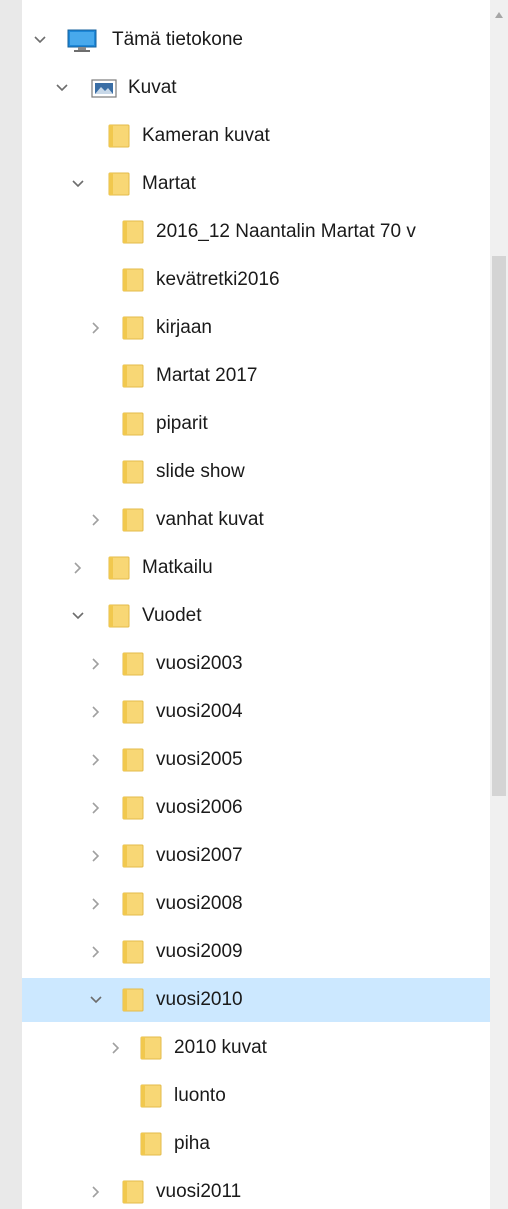  I want to click on tree-item-label: vuosi2003, so click(199, 663).